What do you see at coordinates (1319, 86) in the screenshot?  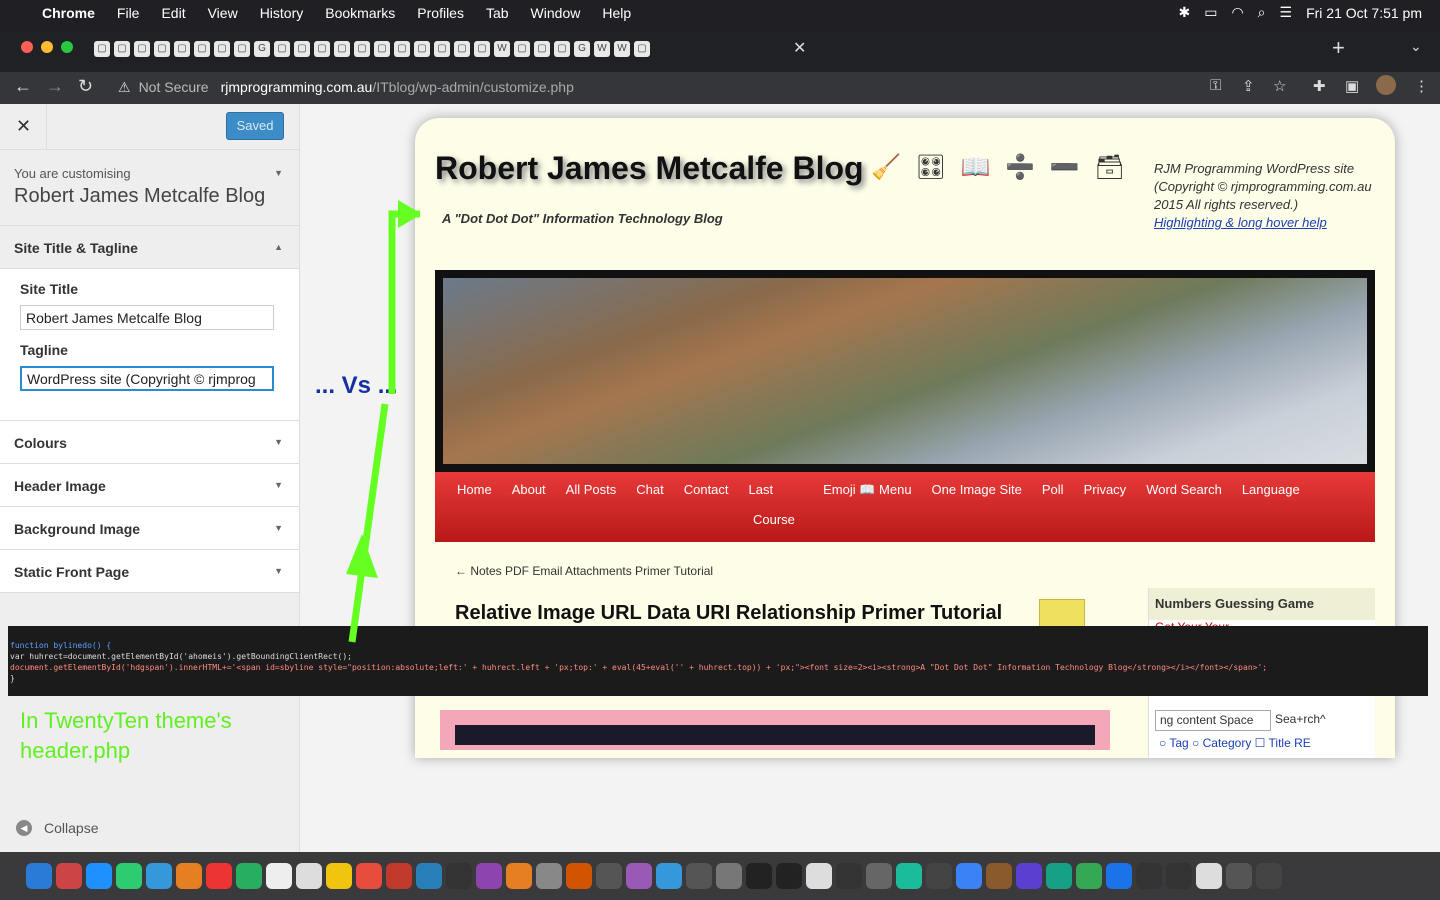 I see `extensions-icon: ✚` at bounding box center [1319, 86].